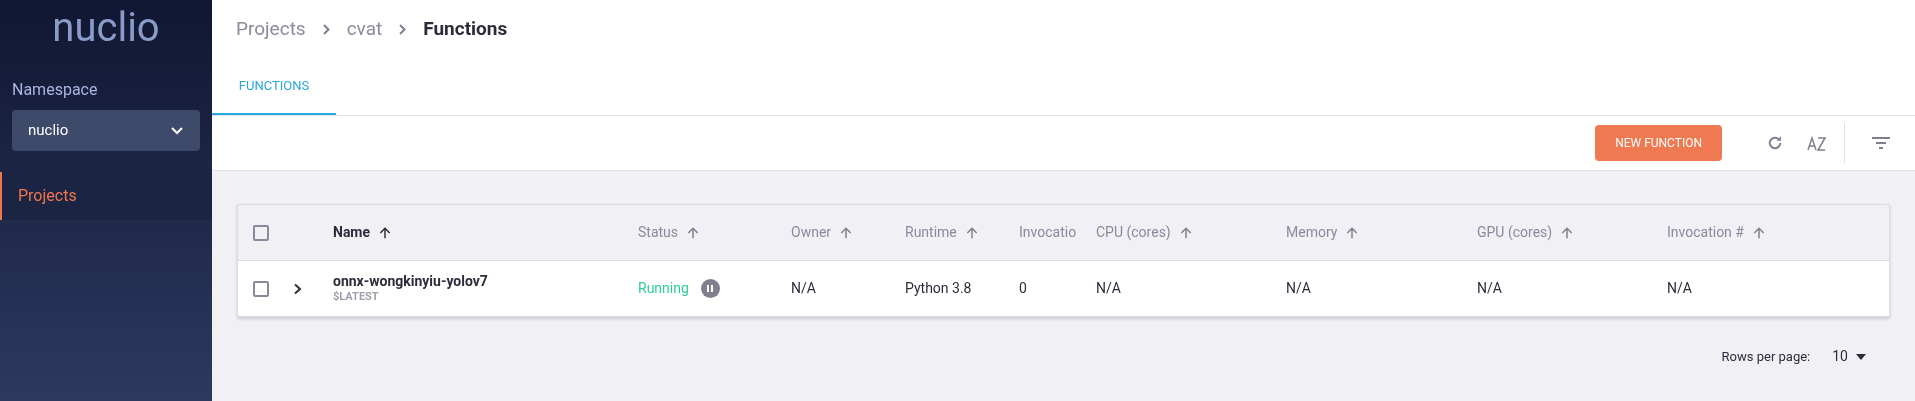 The width and height of the screenshot is (1915, 401). What do you see at coordinates (1775, 143) in the screenshot?
I see `refresh-icon` at bounding box center [1775, 143].